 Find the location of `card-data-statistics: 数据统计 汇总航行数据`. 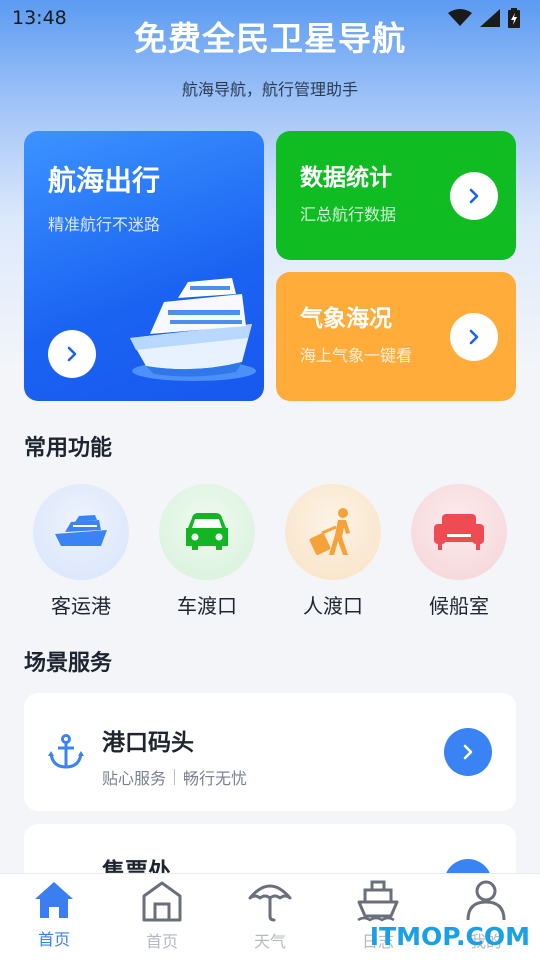

card-data-statistics: 数据统计 汇总航行数据 is located at coordinates (396, 195).